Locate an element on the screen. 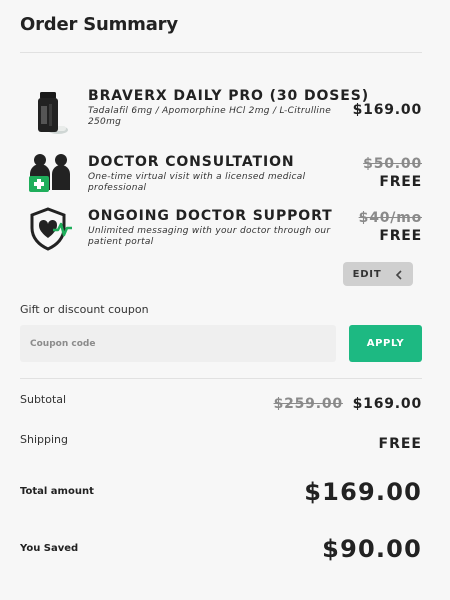  edit-button: EDIT is located at coordinates (378, 274).